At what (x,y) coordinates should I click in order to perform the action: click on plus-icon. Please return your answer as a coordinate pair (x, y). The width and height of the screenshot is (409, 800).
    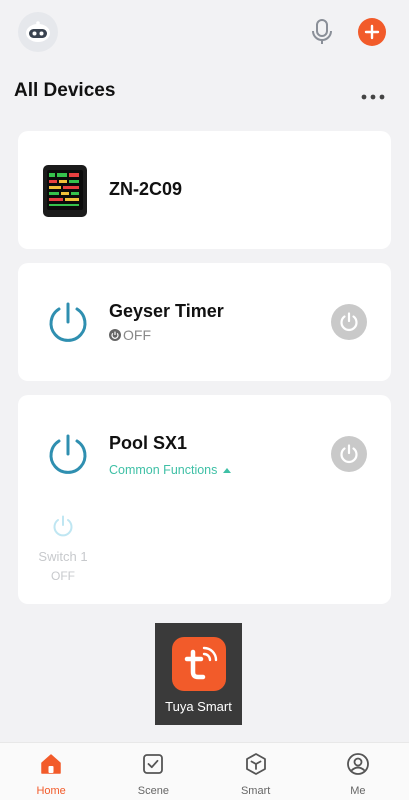
    Looking at the image, I should click on (372, 32).